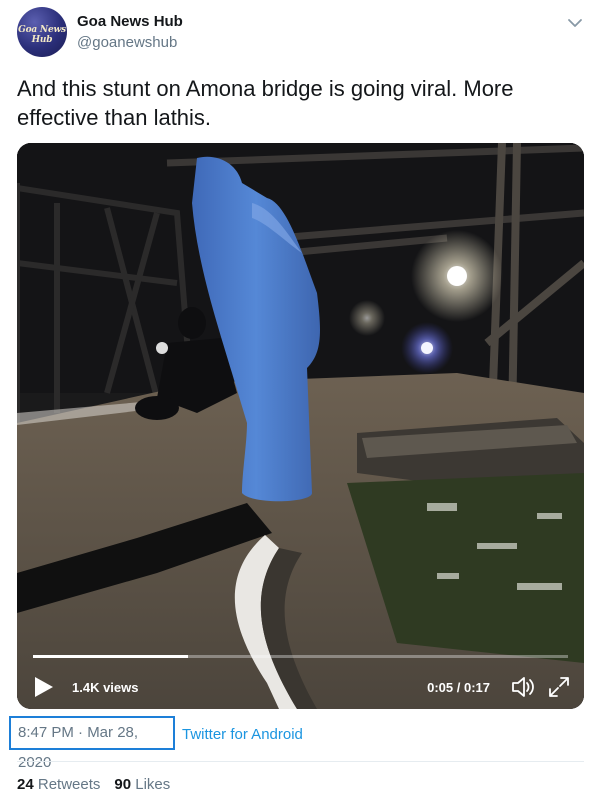 The width and height of the screenshot is (598, 801). I want to click on divider, so click(300, 761).